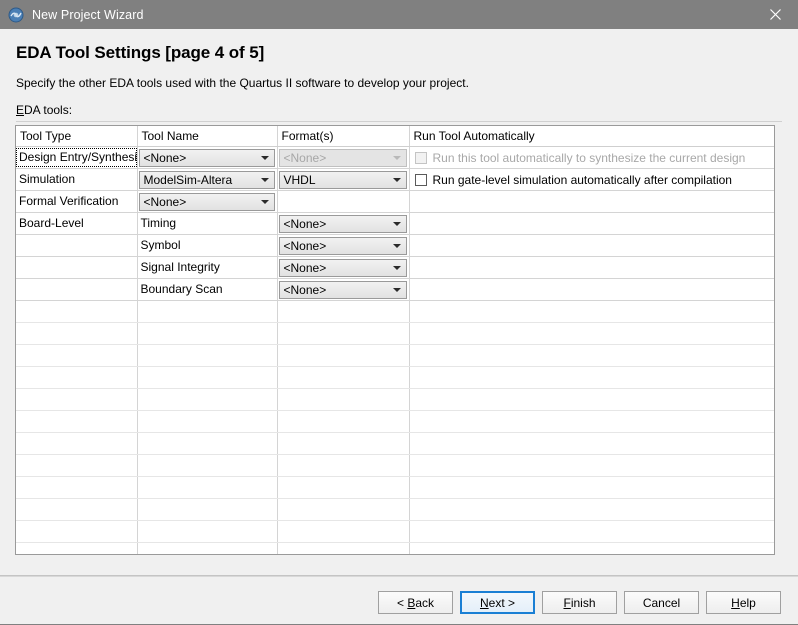 The width and height of the screenshot is (798, 625). What do you see at coordinates (661, 602) in the screenshot?
I see `cancel-button: Cancel` at bounding box center [661, 602].